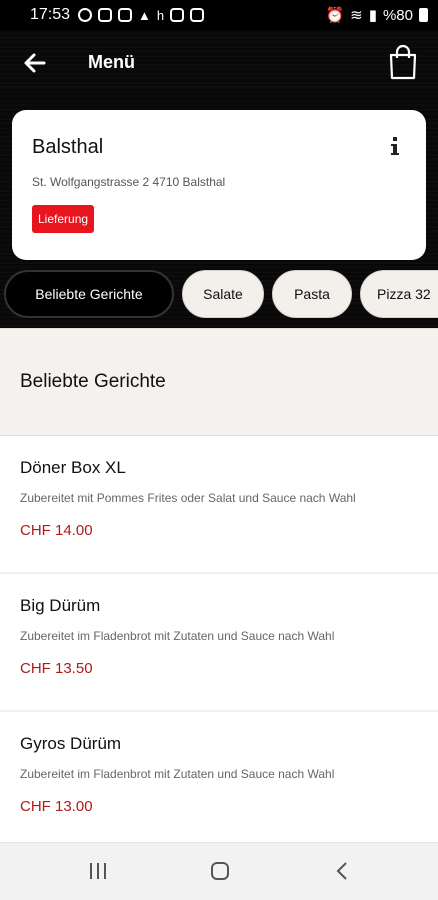 Image resolution: width=438 pixels, height=900 pixels. What do you see at coordinates (35, 63) in the screenshot?
I see `back-arrow-icon` at bounding box center [35, 63].